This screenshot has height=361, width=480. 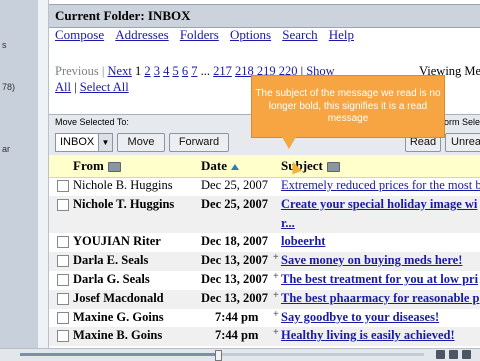 I want to click on message-from: Nichole T. Huggins, so click(x=124, y=203).